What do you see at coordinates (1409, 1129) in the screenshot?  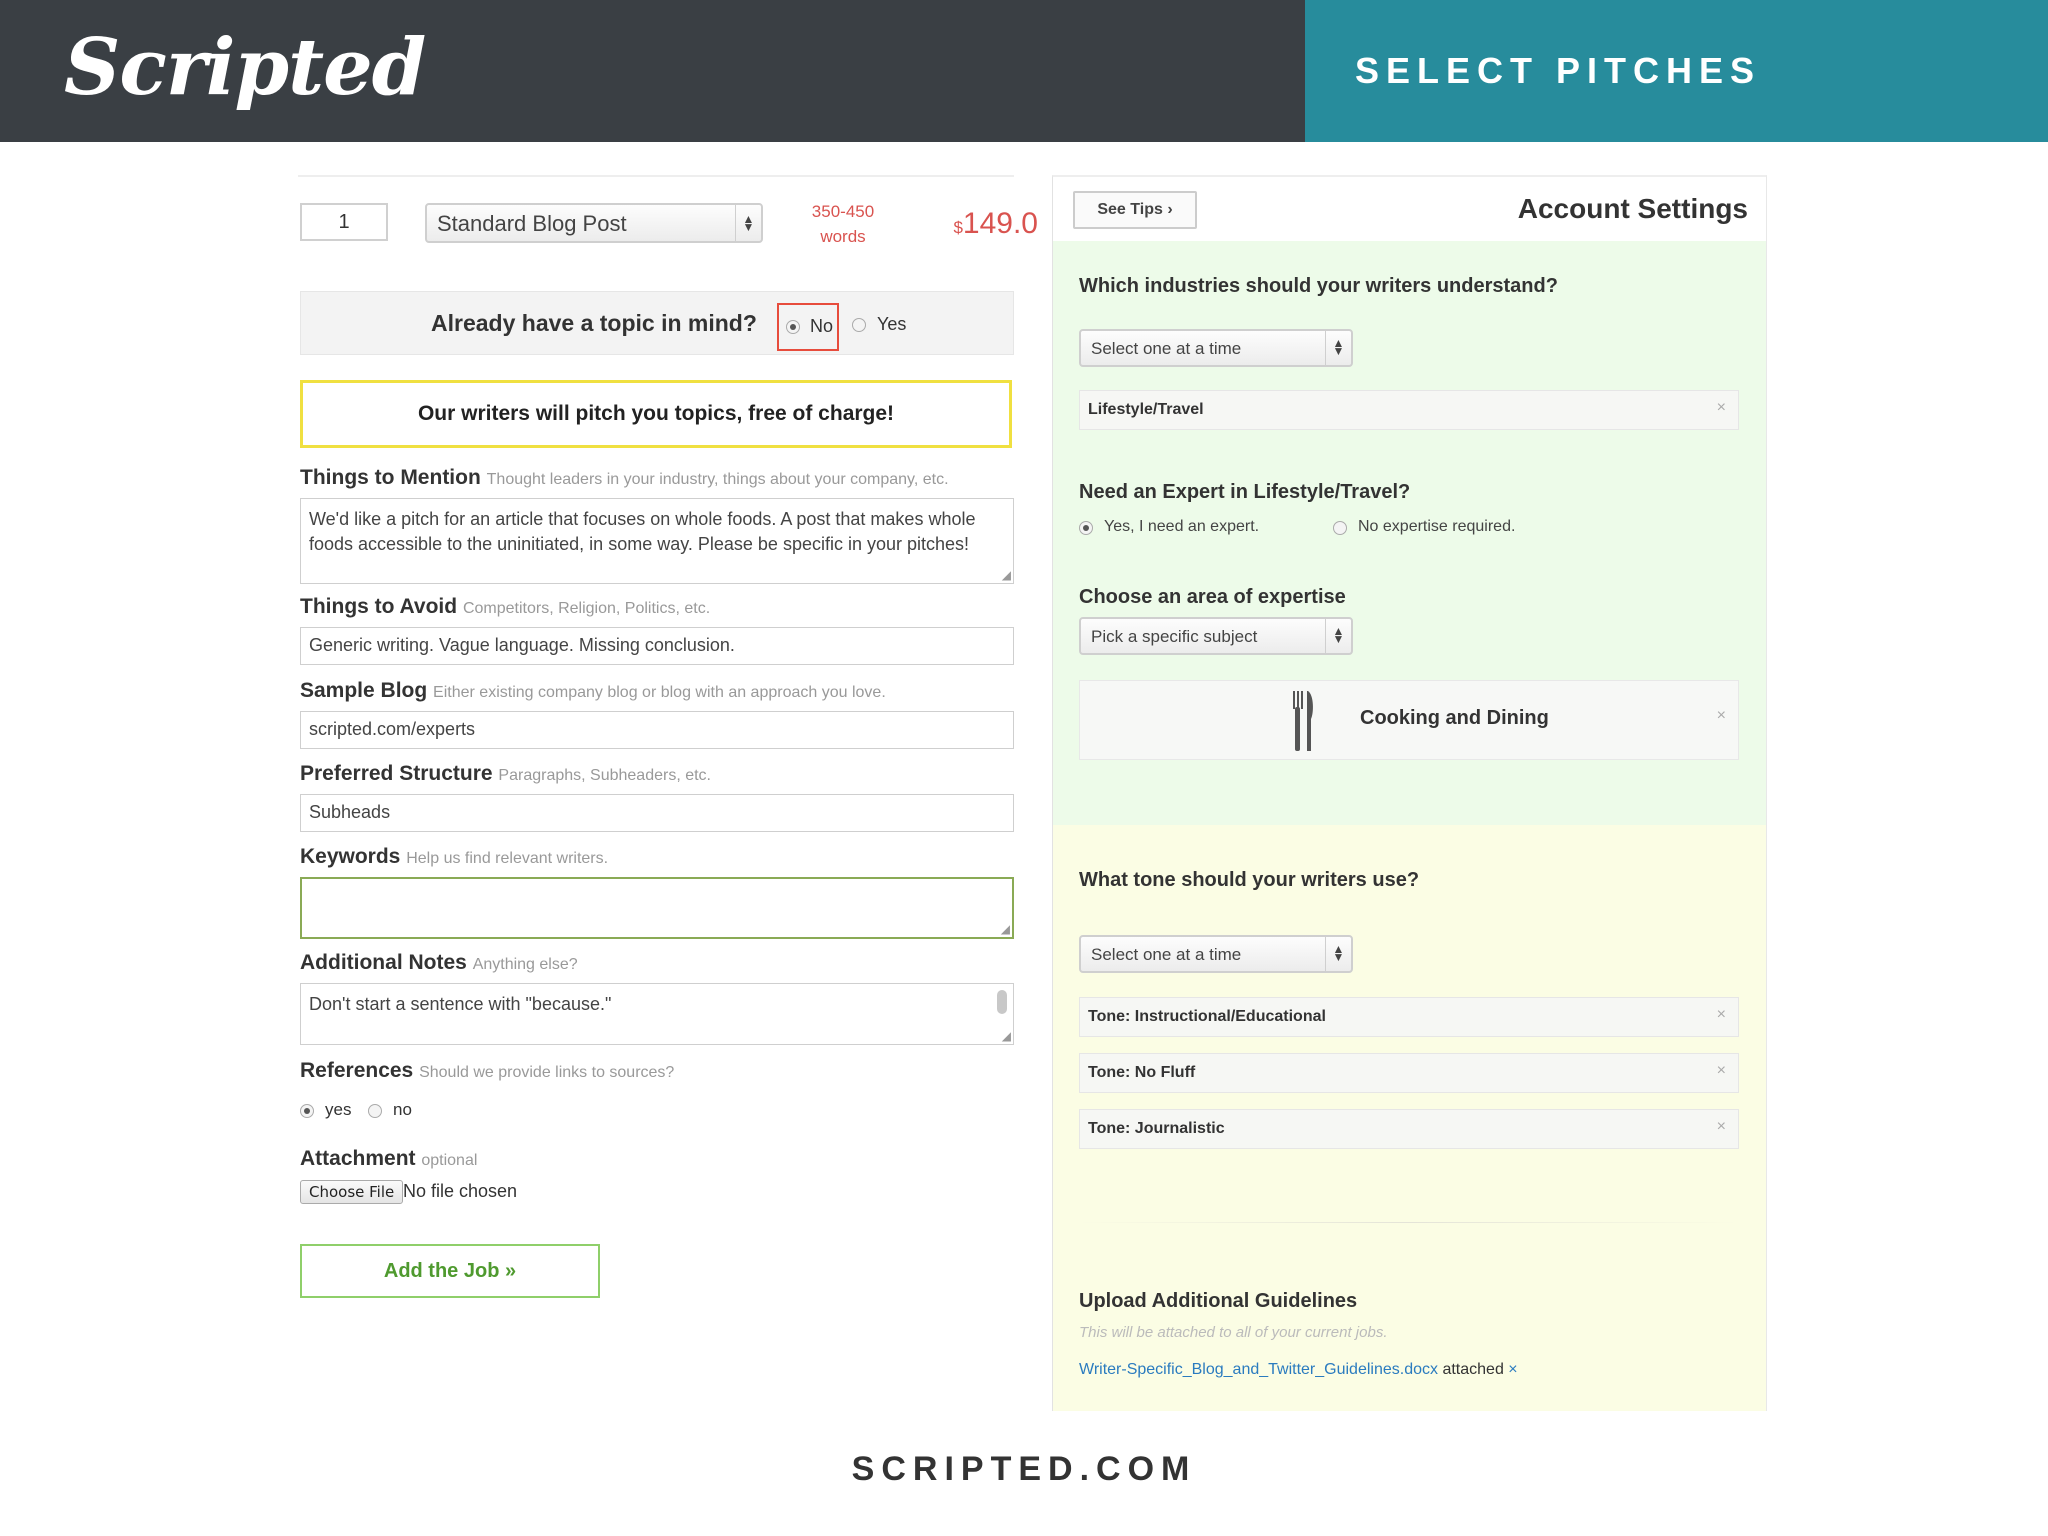 I see `tone-tag: Tone: Journalistic ×` at bounding box center [1409, 1129].